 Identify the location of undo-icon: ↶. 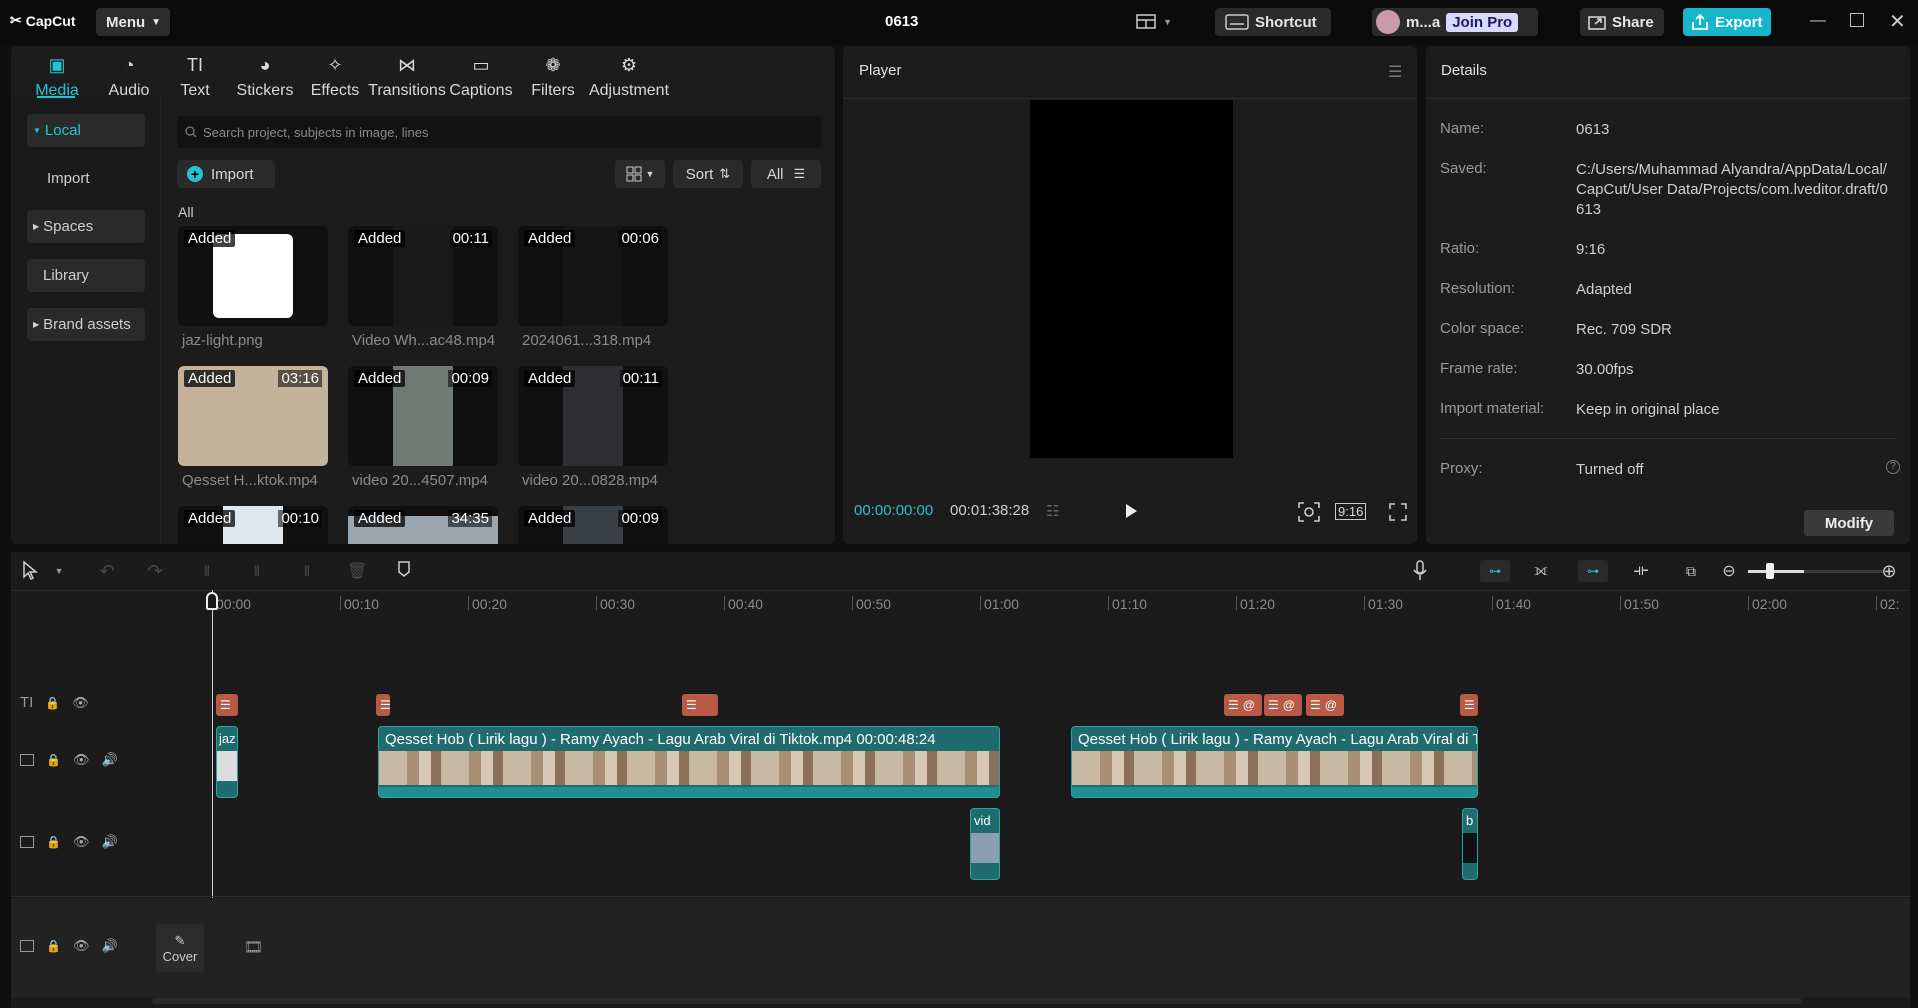
(107, 571).